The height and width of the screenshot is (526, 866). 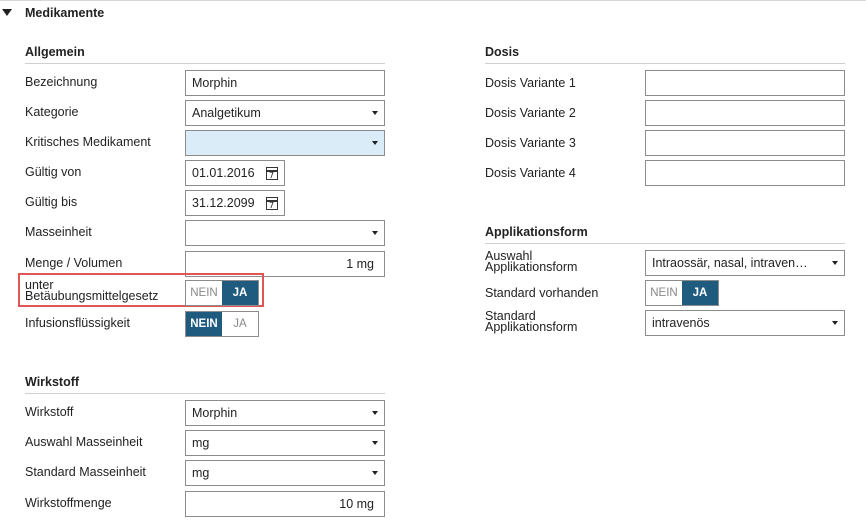 What do you see at coordinates (77, 323) in the screenshot?
I see `label-infusionsfluessigkeit: Infusionsflüssigkeit` at bounding box center [77, 323].